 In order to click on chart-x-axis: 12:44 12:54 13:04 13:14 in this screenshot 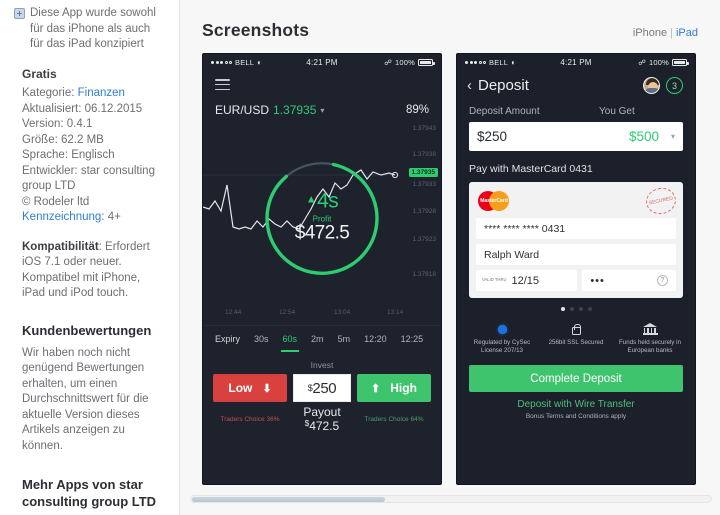, I will do `click(322, 315)`.